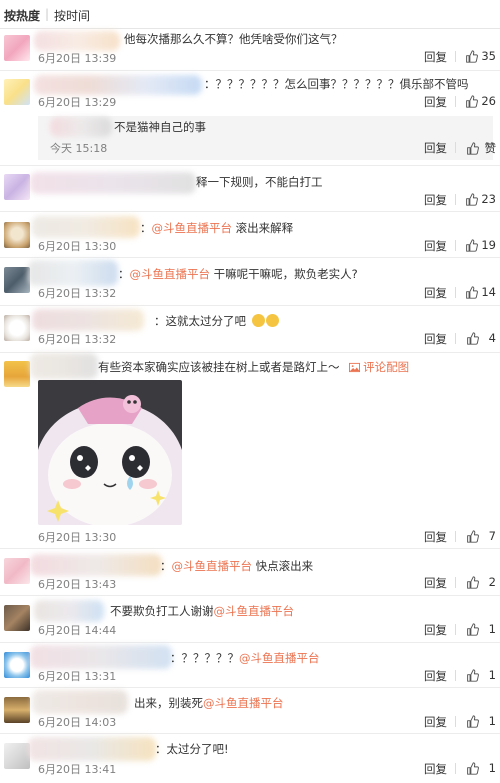 This screenshot has width=500, height=783. Describe the element at coordinates (480, 56) in the screenshot. I see `like-button: 35` at that location.